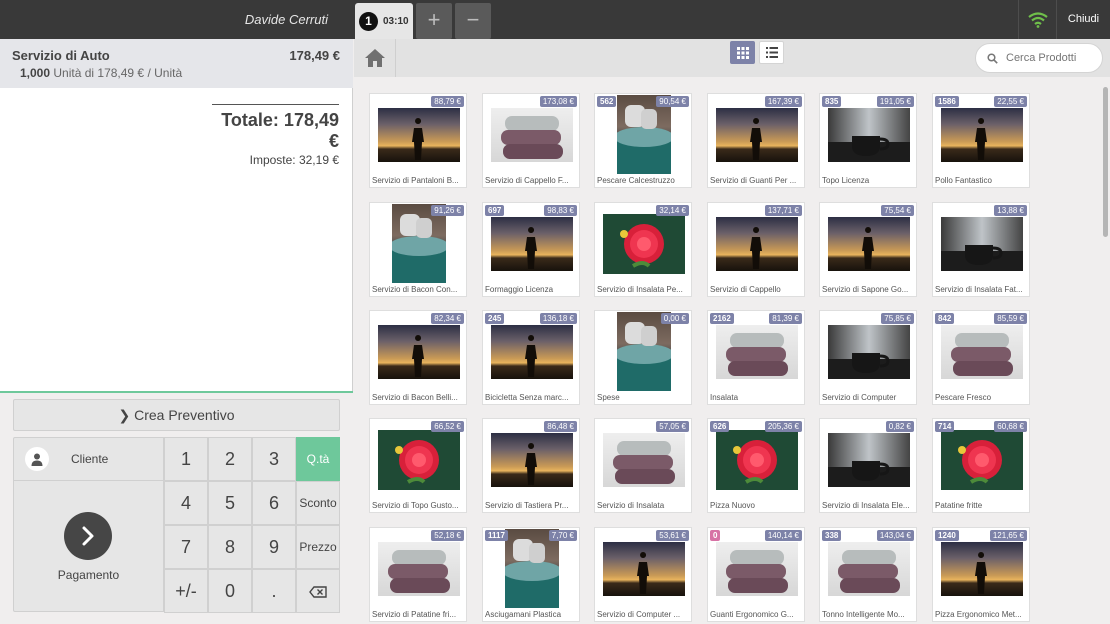  What do you see at coordinates (672, 101) in the screenshot?
I see `product-price-badge: 90,54 €` at bounding box center [672, 101].